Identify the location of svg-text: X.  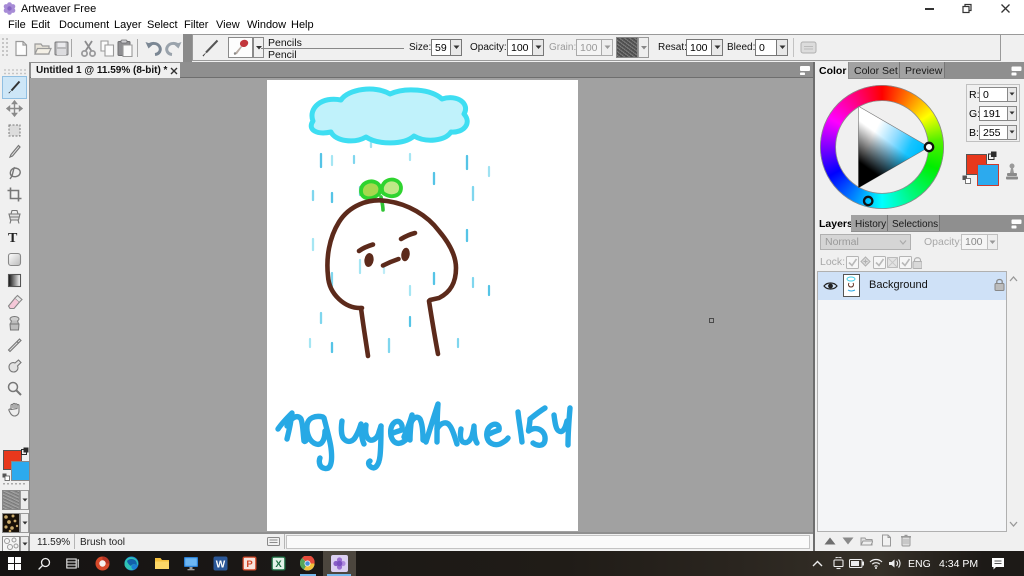
(278, 564).